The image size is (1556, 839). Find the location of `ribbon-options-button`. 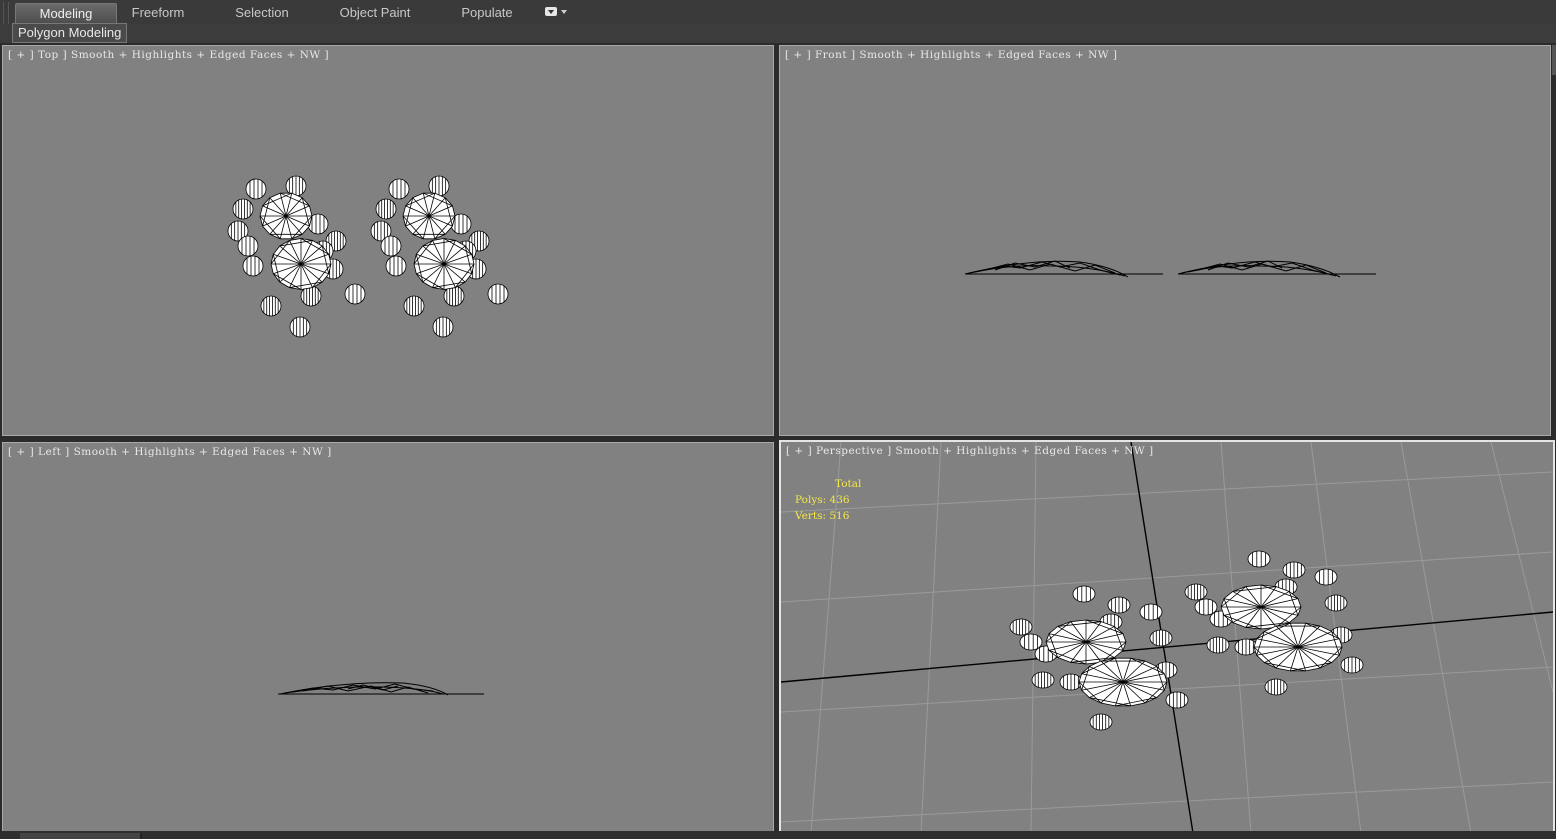

ribbon-options-button is located at coordinates (555, 12).